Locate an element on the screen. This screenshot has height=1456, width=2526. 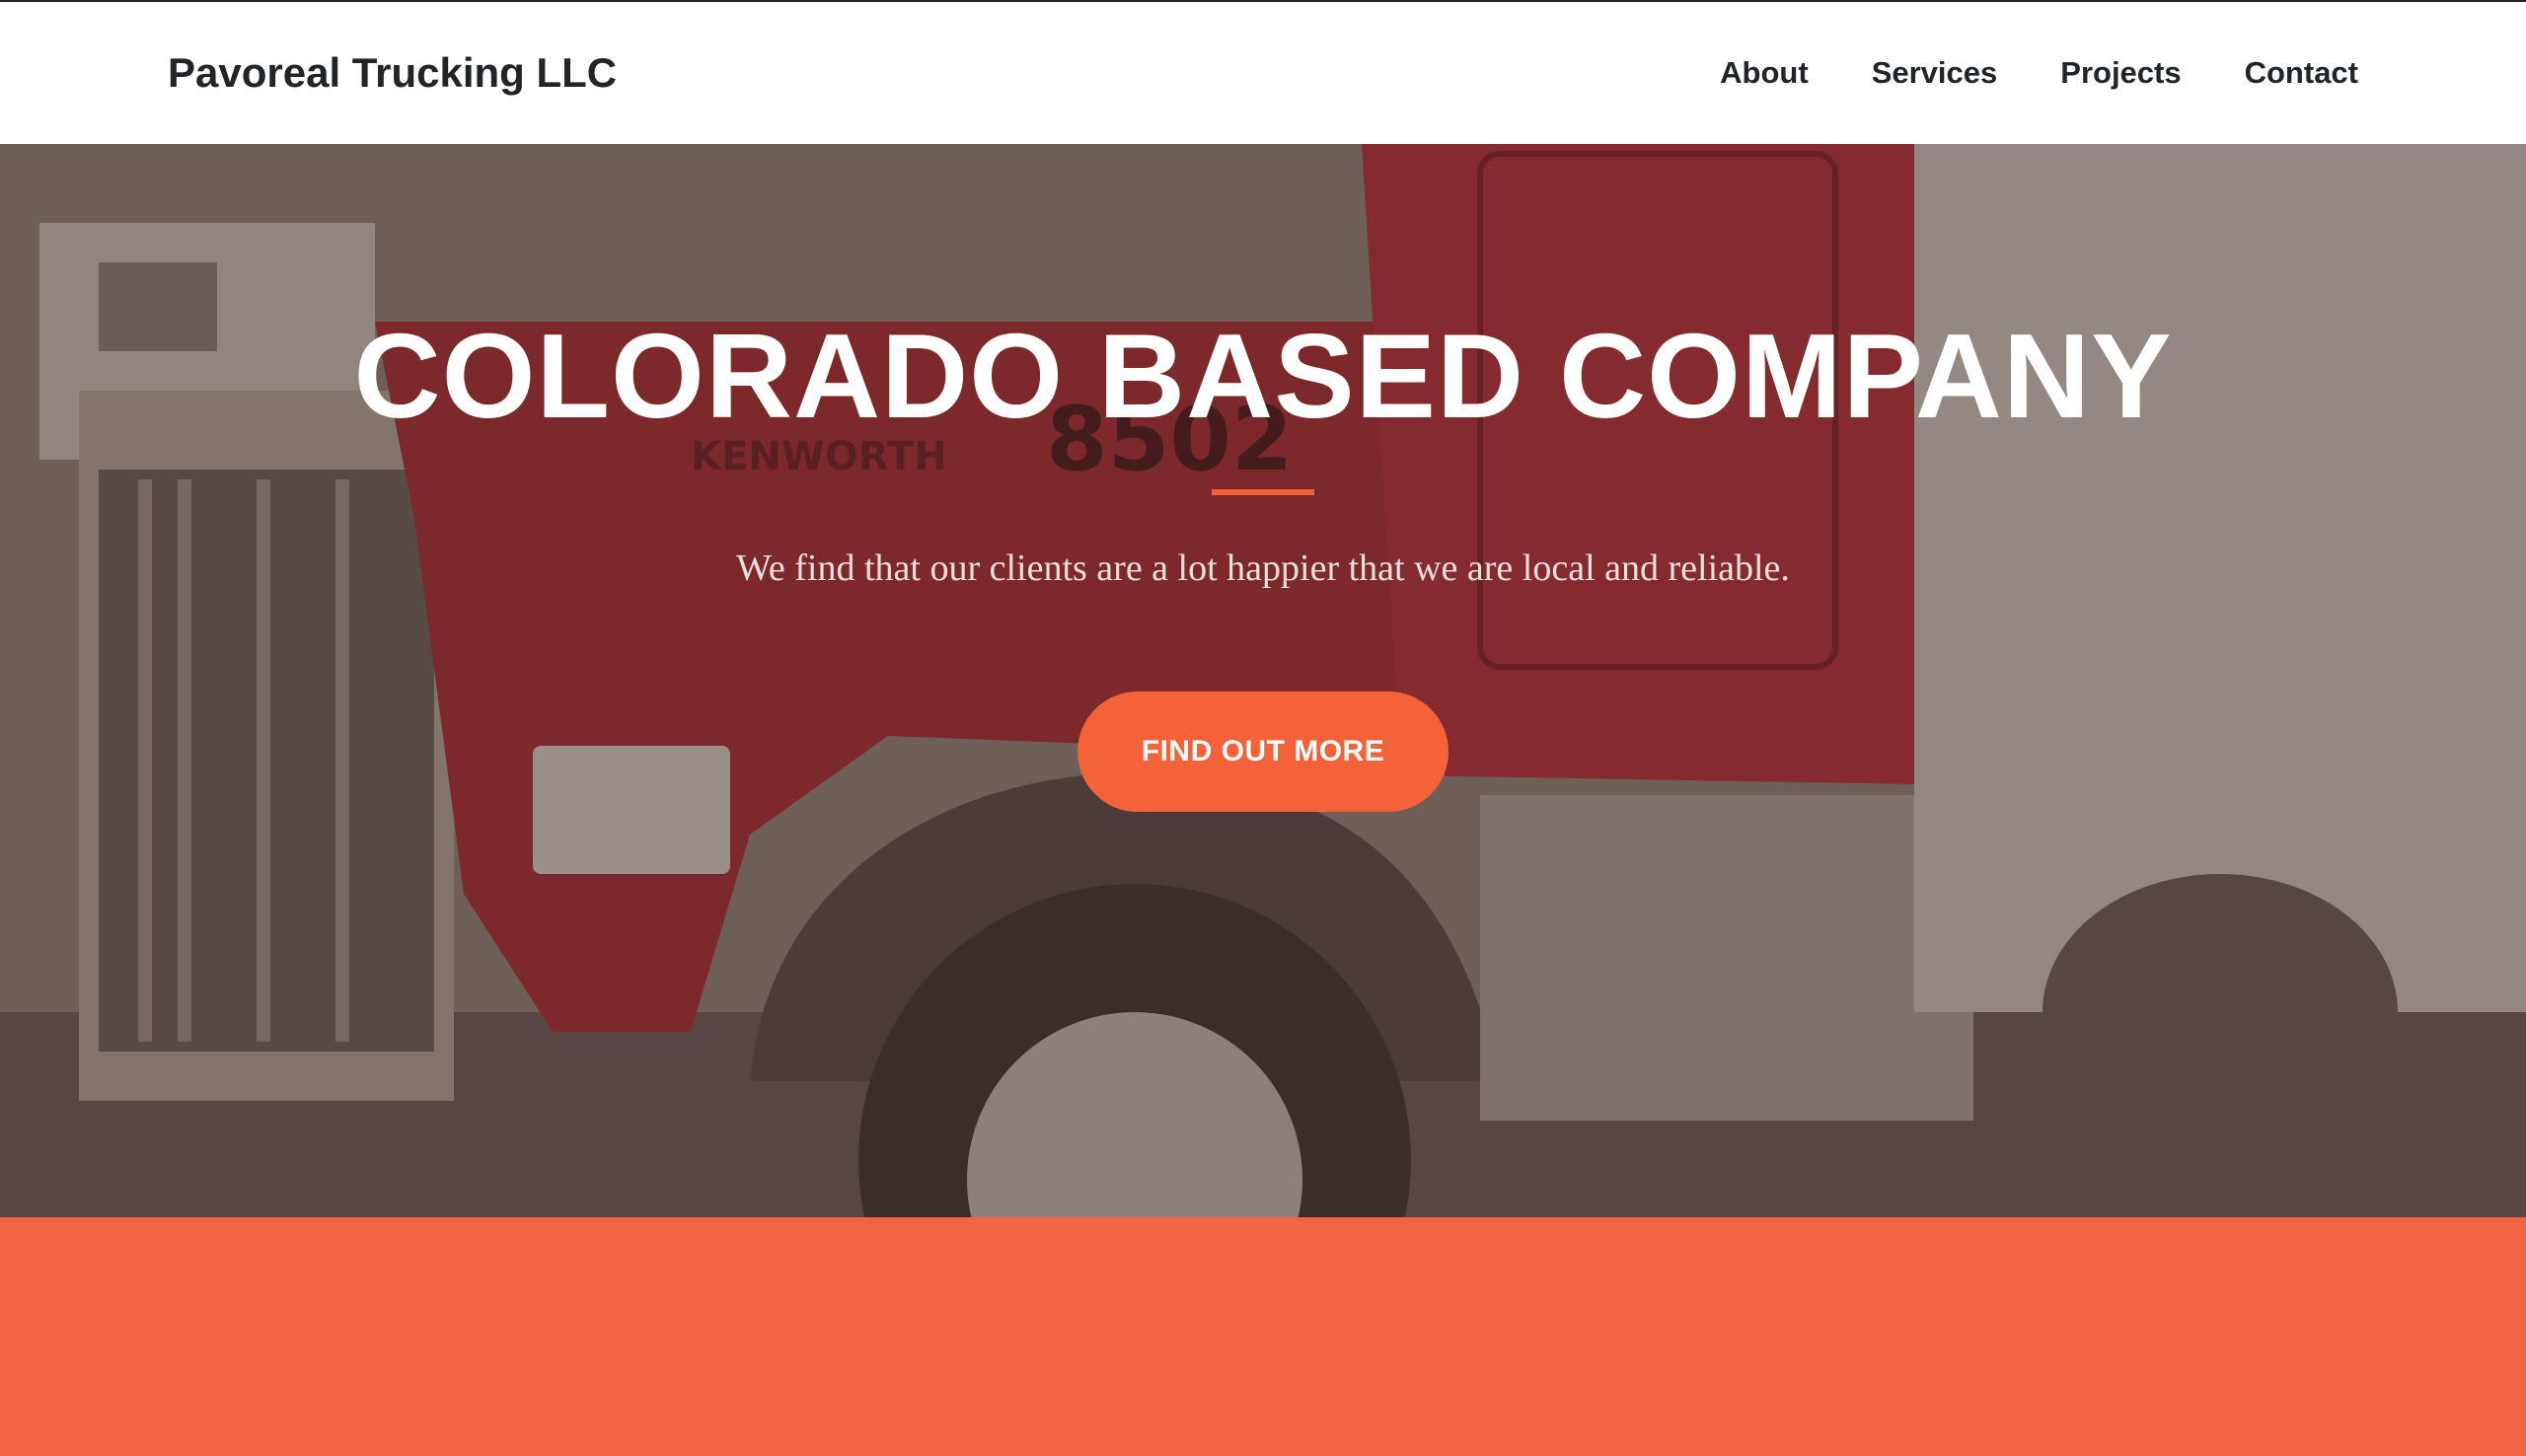
find-out-more-button: FIND OUT MORE is located at coordinates (1263, 752).